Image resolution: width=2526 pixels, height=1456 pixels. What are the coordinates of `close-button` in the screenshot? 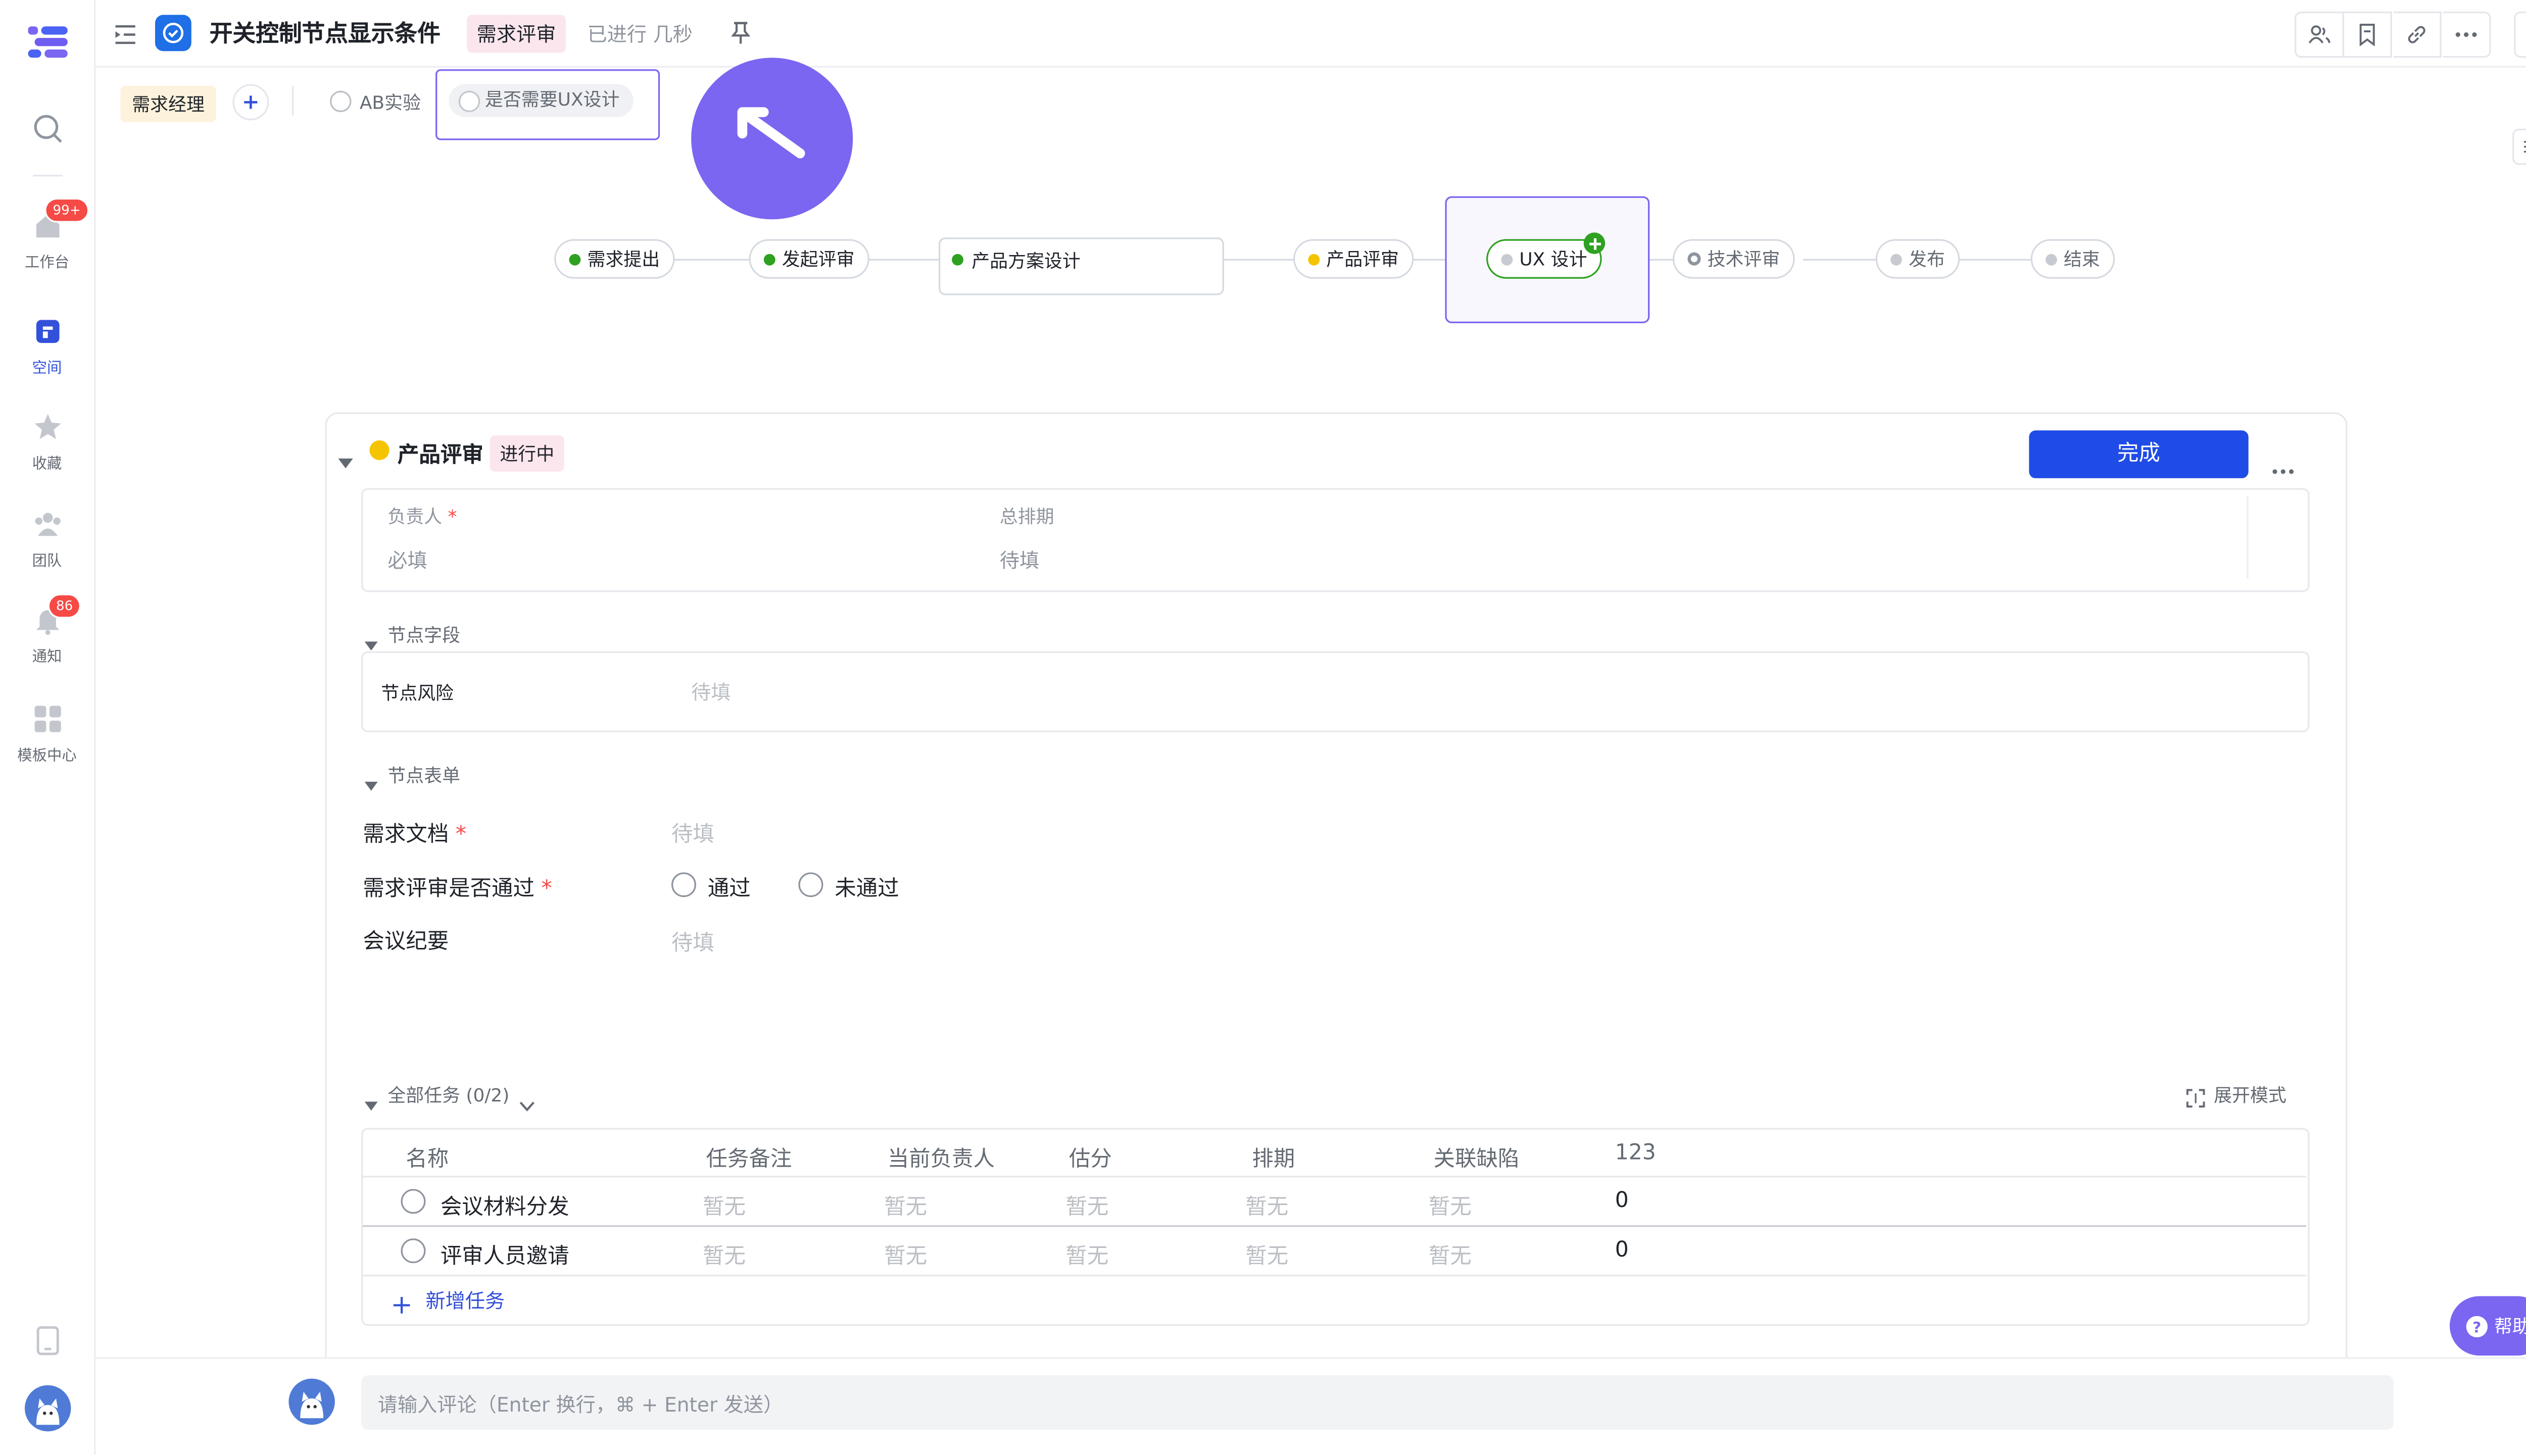 It's located at (2520, 35).